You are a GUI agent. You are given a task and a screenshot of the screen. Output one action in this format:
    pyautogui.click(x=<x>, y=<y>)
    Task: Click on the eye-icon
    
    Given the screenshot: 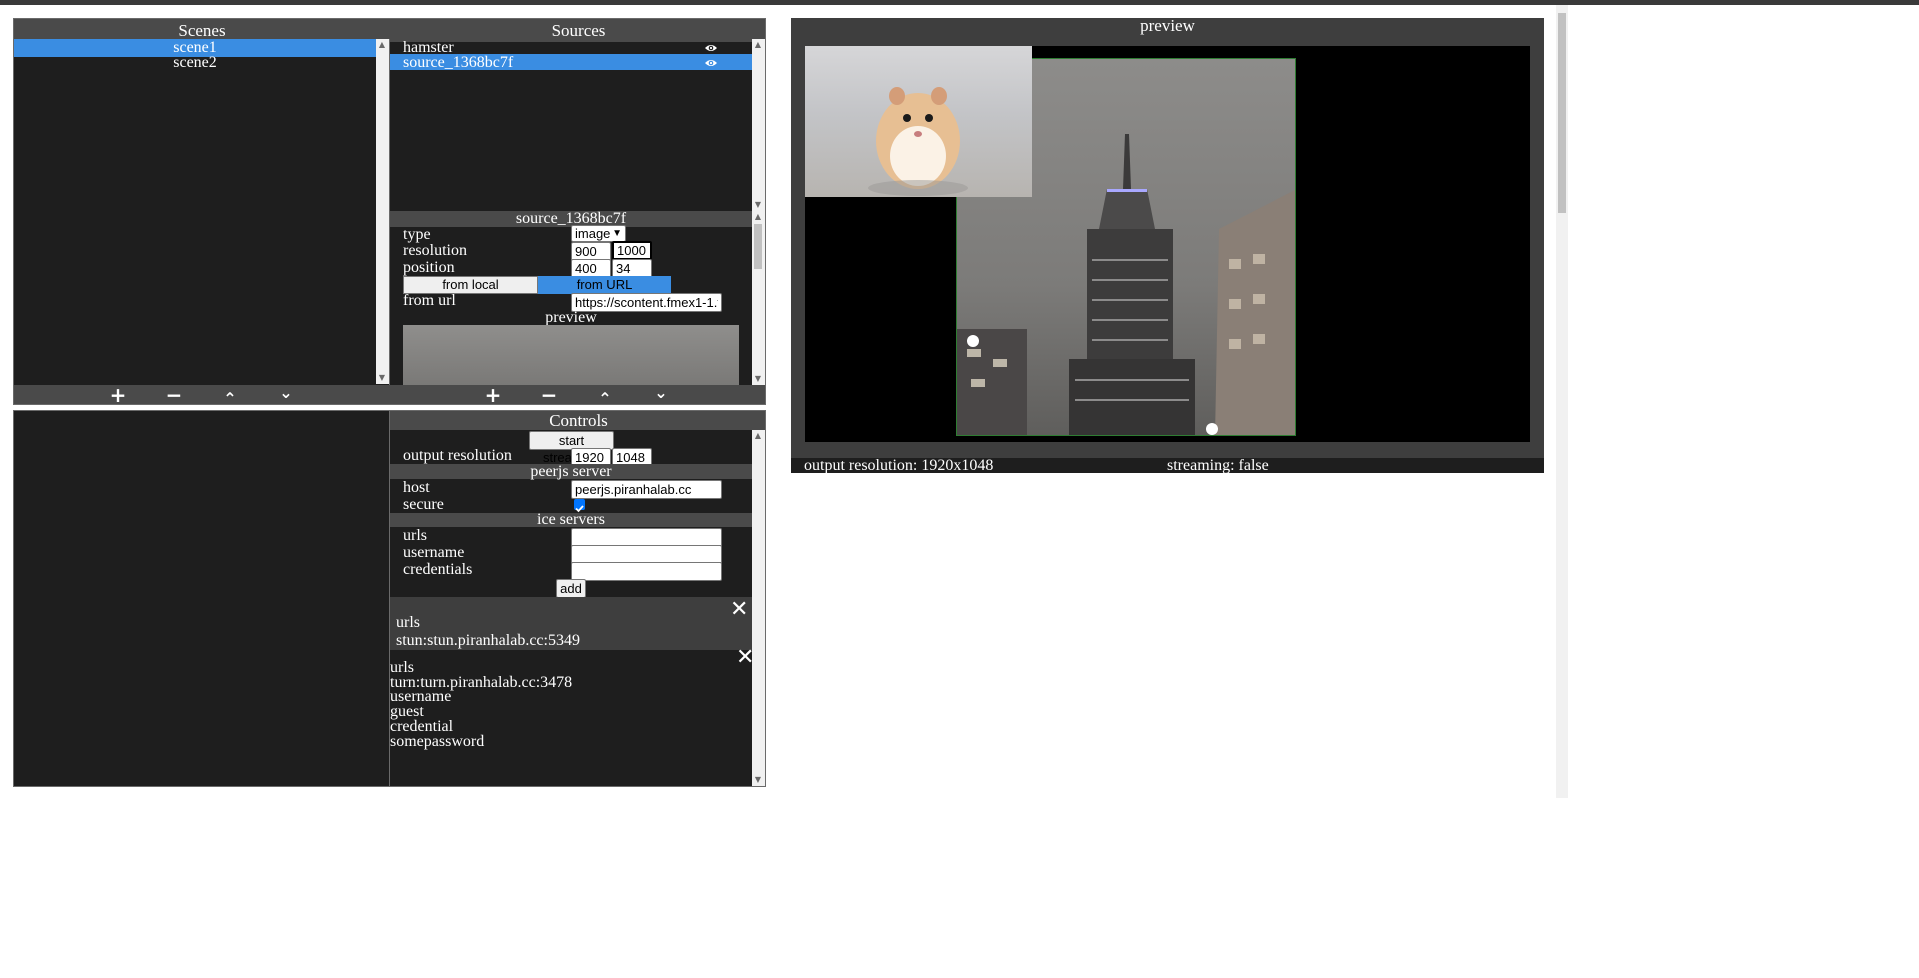 What is the action you would take?
    pyautogui.click(x=711, y=64)
    